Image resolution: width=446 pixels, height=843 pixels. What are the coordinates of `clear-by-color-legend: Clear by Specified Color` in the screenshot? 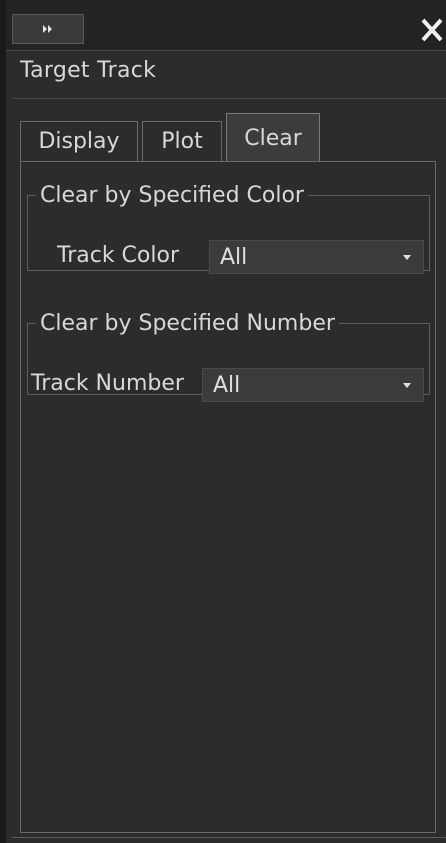 It's located at (172, 195).